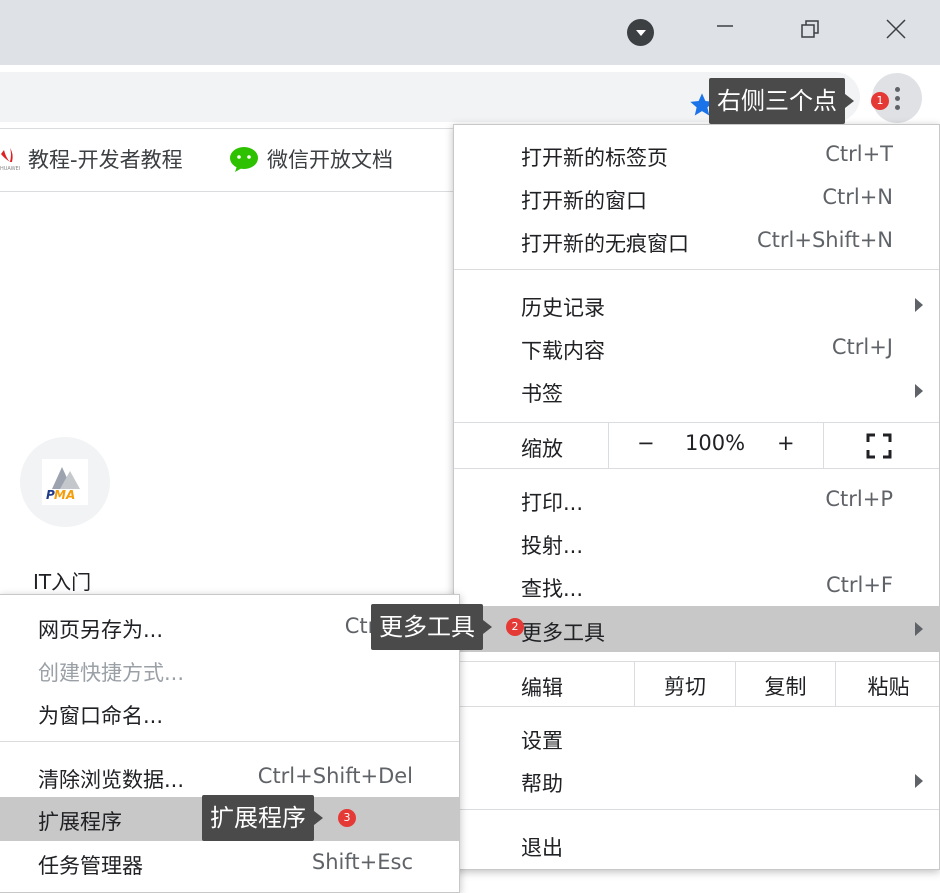 The image size is (940, 893). What do you see at coordinates (887, 684) in the screenshot?
I see `paste-button: 粘贴` at bounding box center [887, 684].